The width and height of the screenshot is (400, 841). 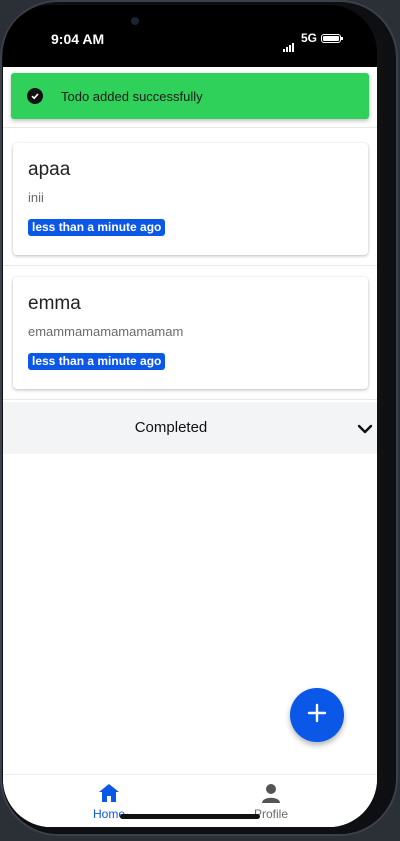 I want to click on completed-label: Completed, so click(x=171, y=427).